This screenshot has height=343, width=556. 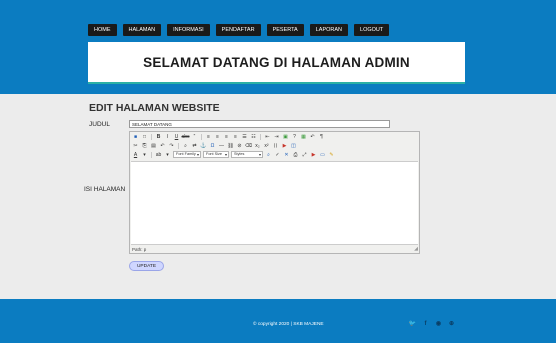 I want to click on welcome-banner: SELAMAT DATANG DI HALAMAN ADMIN, so click(x=276, y=63).